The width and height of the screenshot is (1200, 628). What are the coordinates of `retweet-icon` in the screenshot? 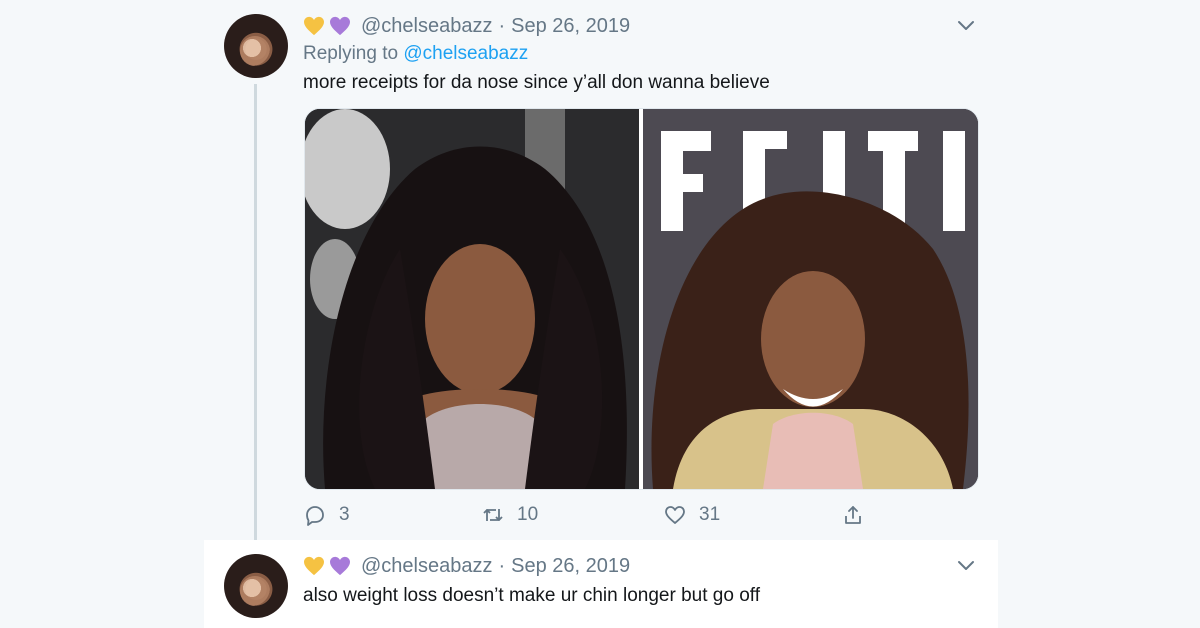 It's located at (493, 515).